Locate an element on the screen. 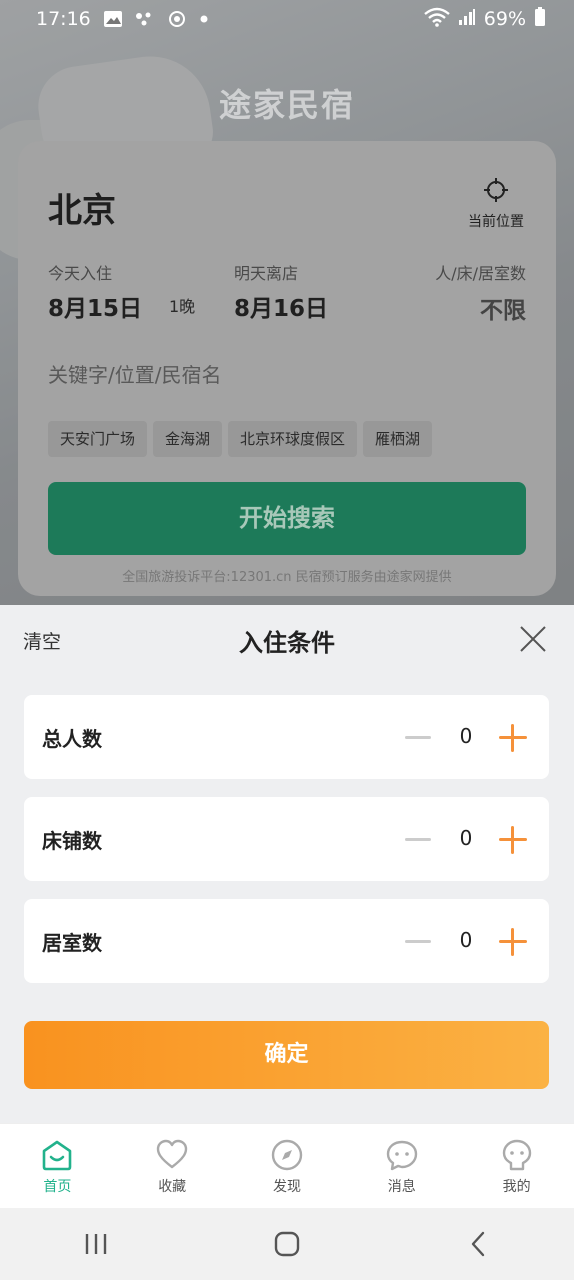 This screenshot has width=574, height=1280. stepper-row-beds: 床铺数 0 is located at coordinates (286, 839).